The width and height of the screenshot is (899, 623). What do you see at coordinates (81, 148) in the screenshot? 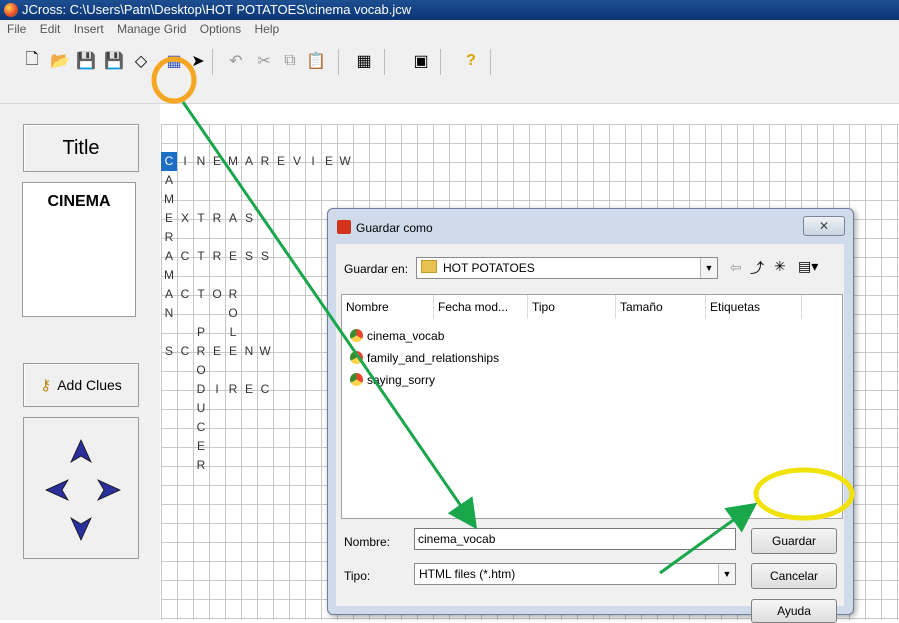
I see `title-button: Title` at bounding box center [81, 148].